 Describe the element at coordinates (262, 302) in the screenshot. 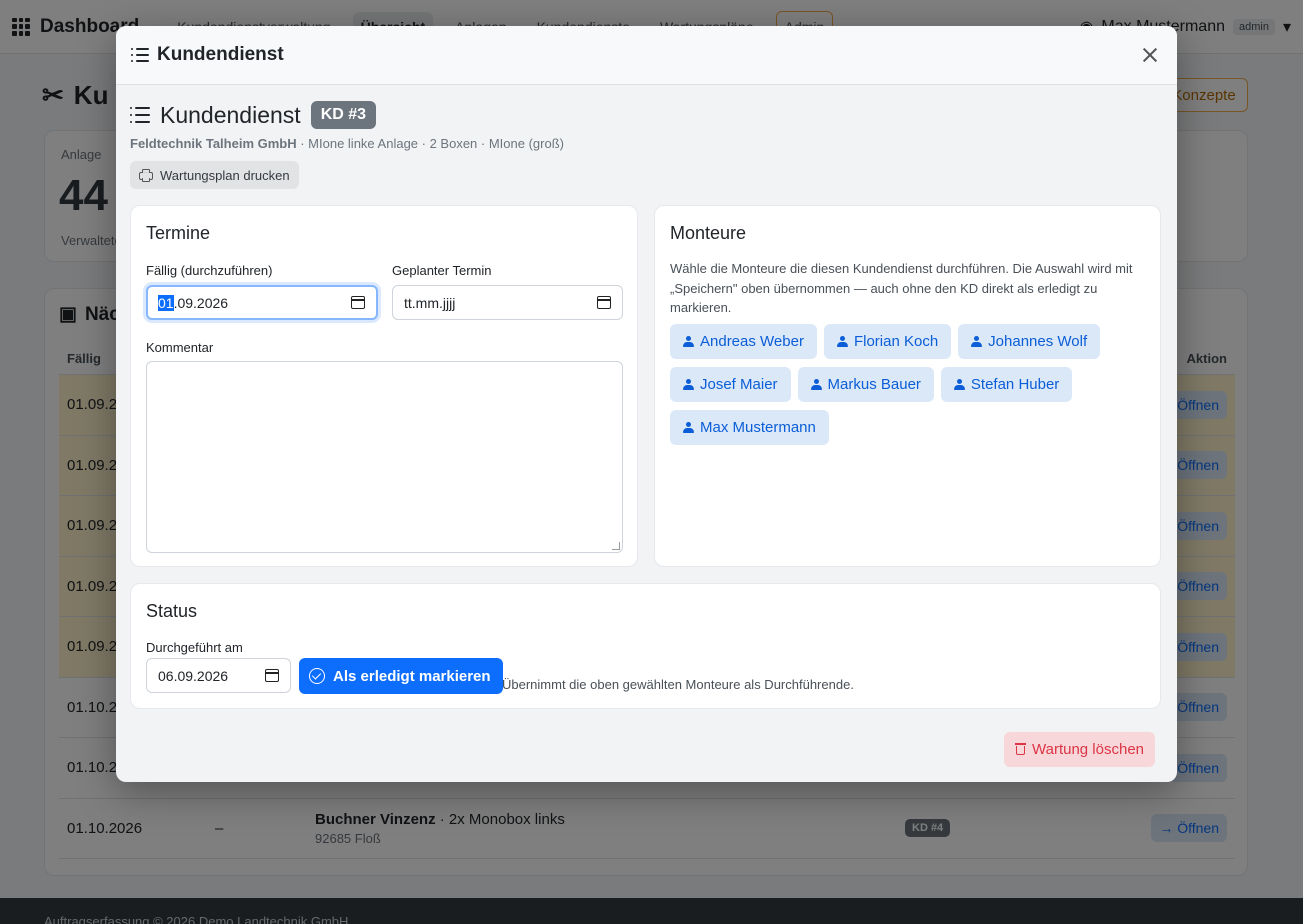

I see `due-date-input: 01.09.2026` at that location.